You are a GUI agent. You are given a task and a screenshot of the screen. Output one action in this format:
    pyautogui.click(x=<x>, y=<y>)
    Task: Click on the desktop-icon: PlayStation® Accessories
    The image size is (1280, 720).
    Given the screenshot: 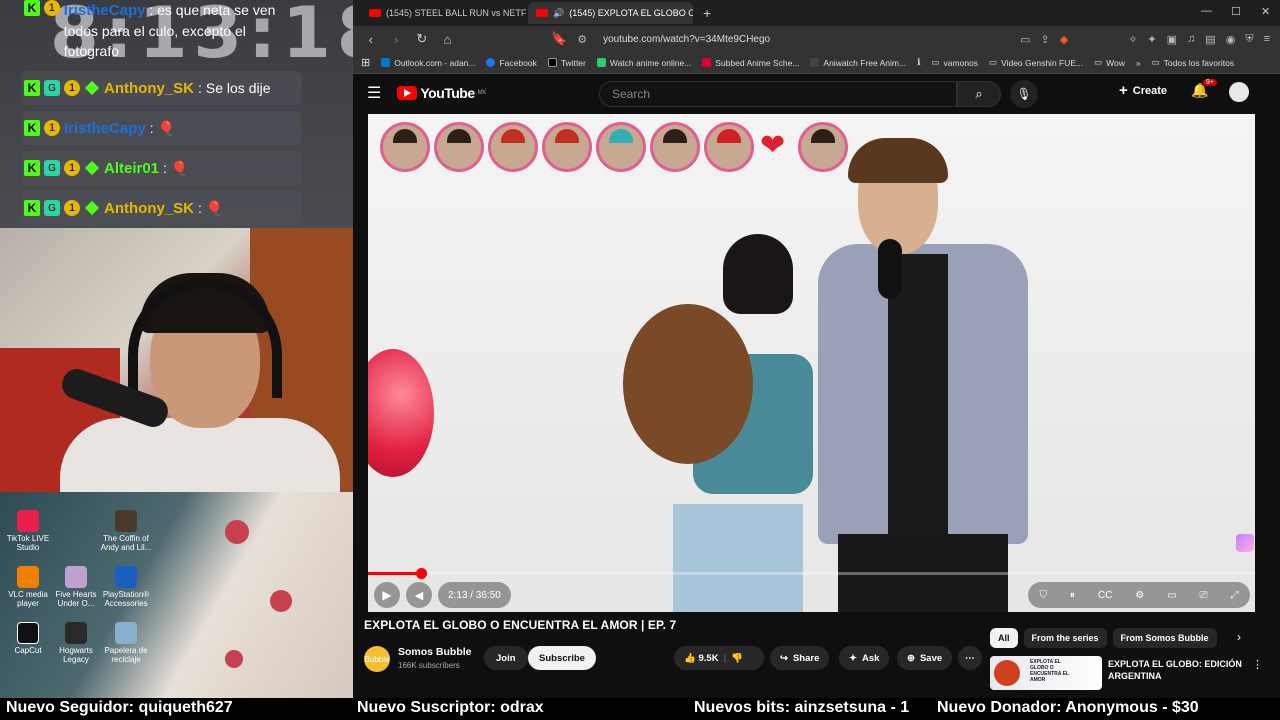 What is the action you would take?
    pyautogui.click(x=126, y=587)
    